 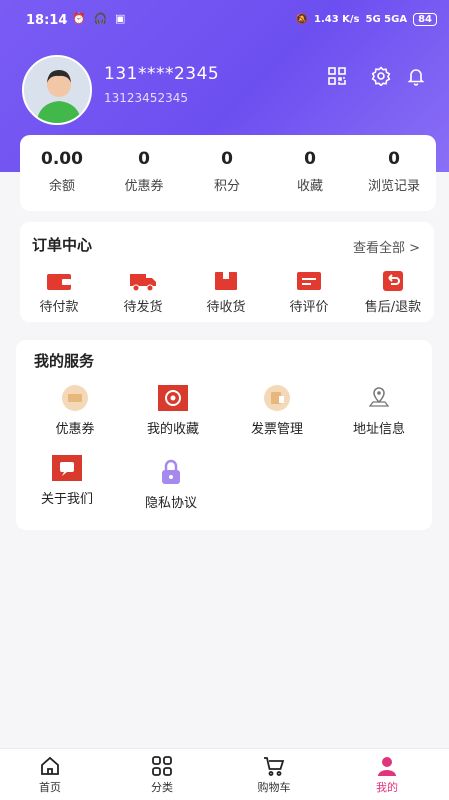 What do you see at coordinates (66, 499) in the screenshot?
I see `service-label: 关于我们` at bounding box center [66, 499].